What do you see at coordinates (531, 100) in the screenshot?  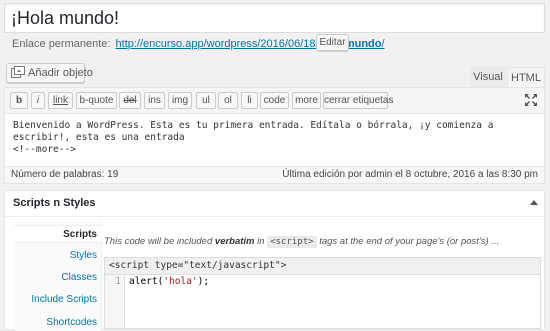 I see `fullscreen-icon` at bounding box center [531, 100].